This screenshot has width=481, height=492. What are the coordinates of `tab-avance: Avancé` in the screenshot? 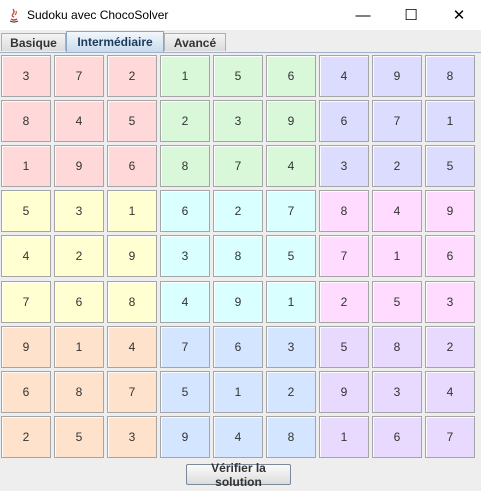 It's located at (195, 42).